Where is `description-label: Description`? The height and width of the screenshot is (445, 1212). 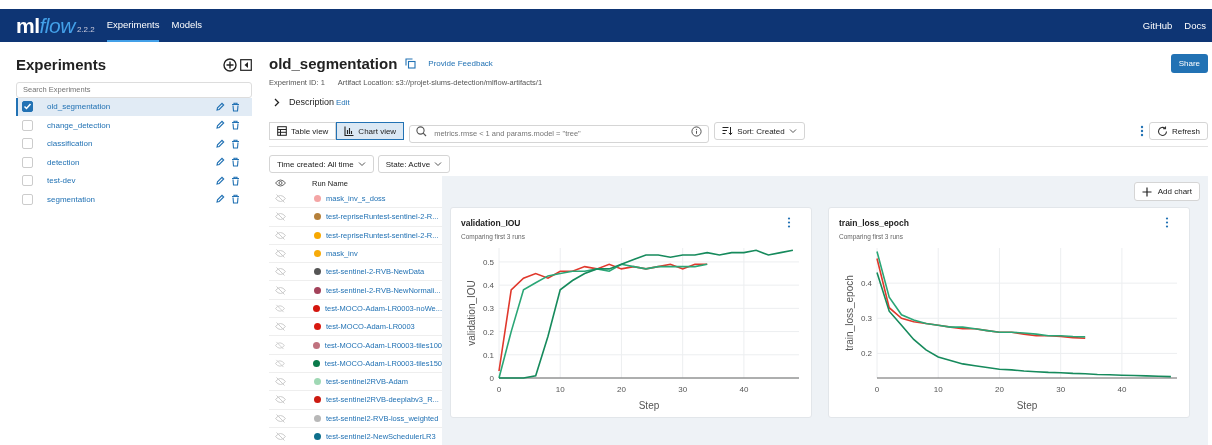 description-label: Description is located at coordinates (312, 102).